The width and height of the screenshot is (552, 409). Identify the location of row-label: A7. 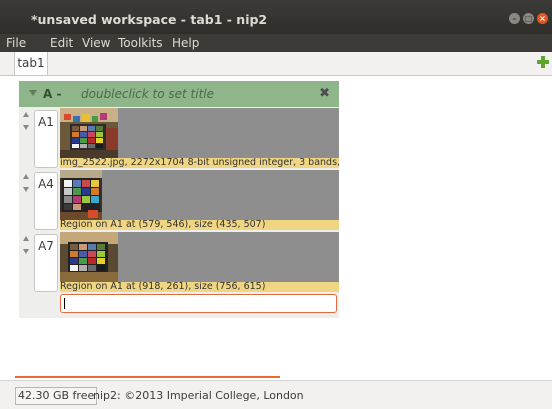
(46, 263).